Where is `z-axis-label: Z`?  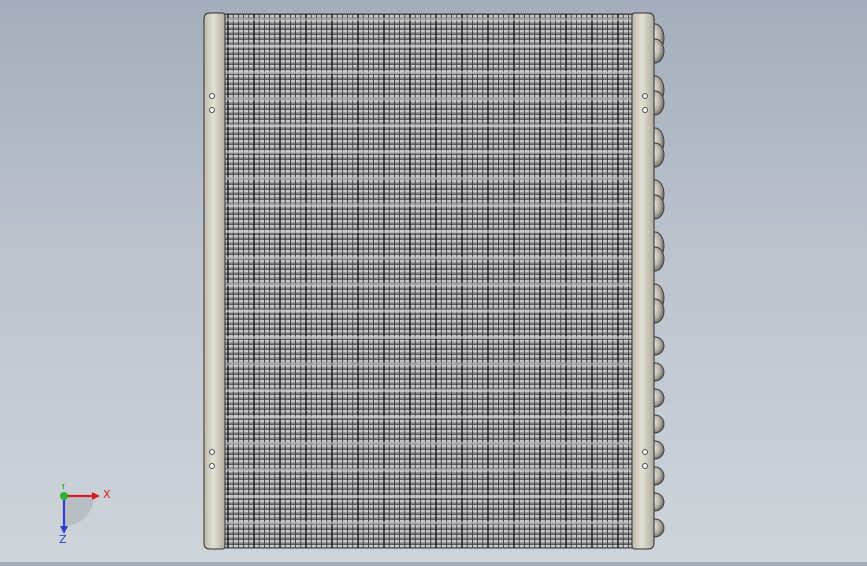 z-axis-label: Z is located at coordinates (63, 539).